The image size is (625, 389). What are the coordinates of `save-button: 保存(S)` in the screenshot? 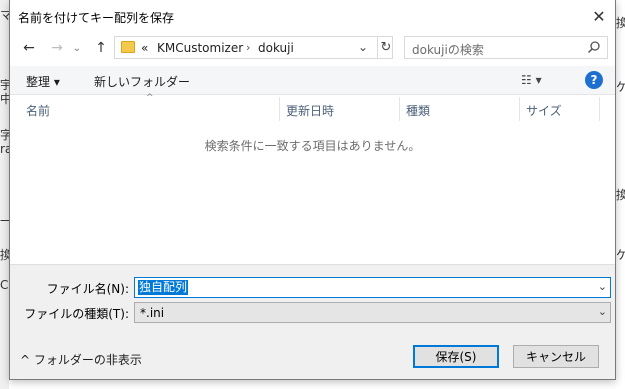 It's located at (456, 356).